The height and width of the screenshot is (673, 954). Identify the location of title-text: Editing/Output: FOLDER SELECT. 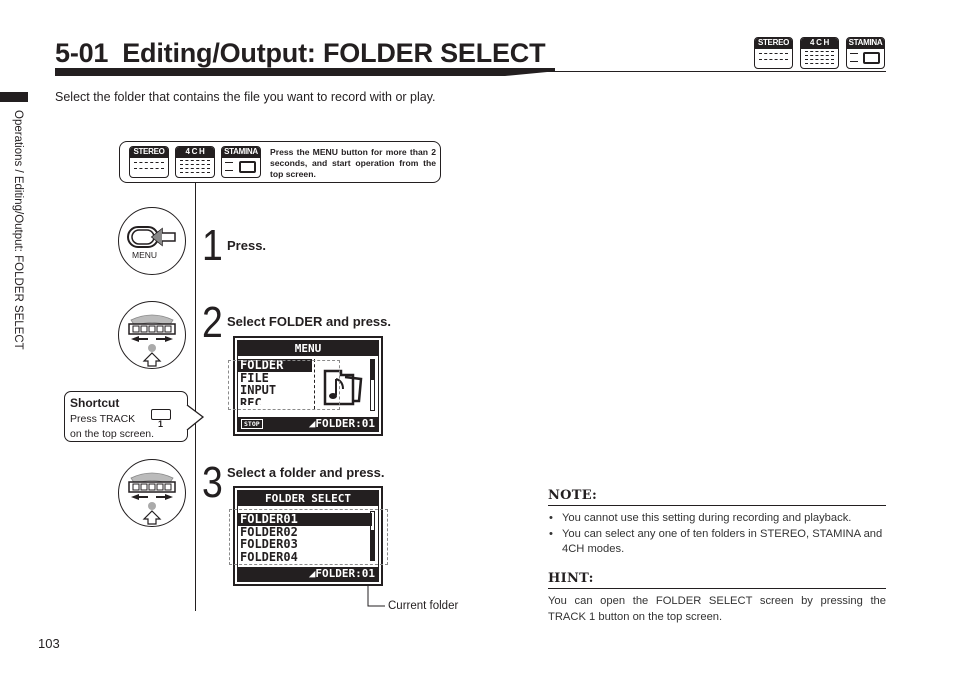
(334, 53).